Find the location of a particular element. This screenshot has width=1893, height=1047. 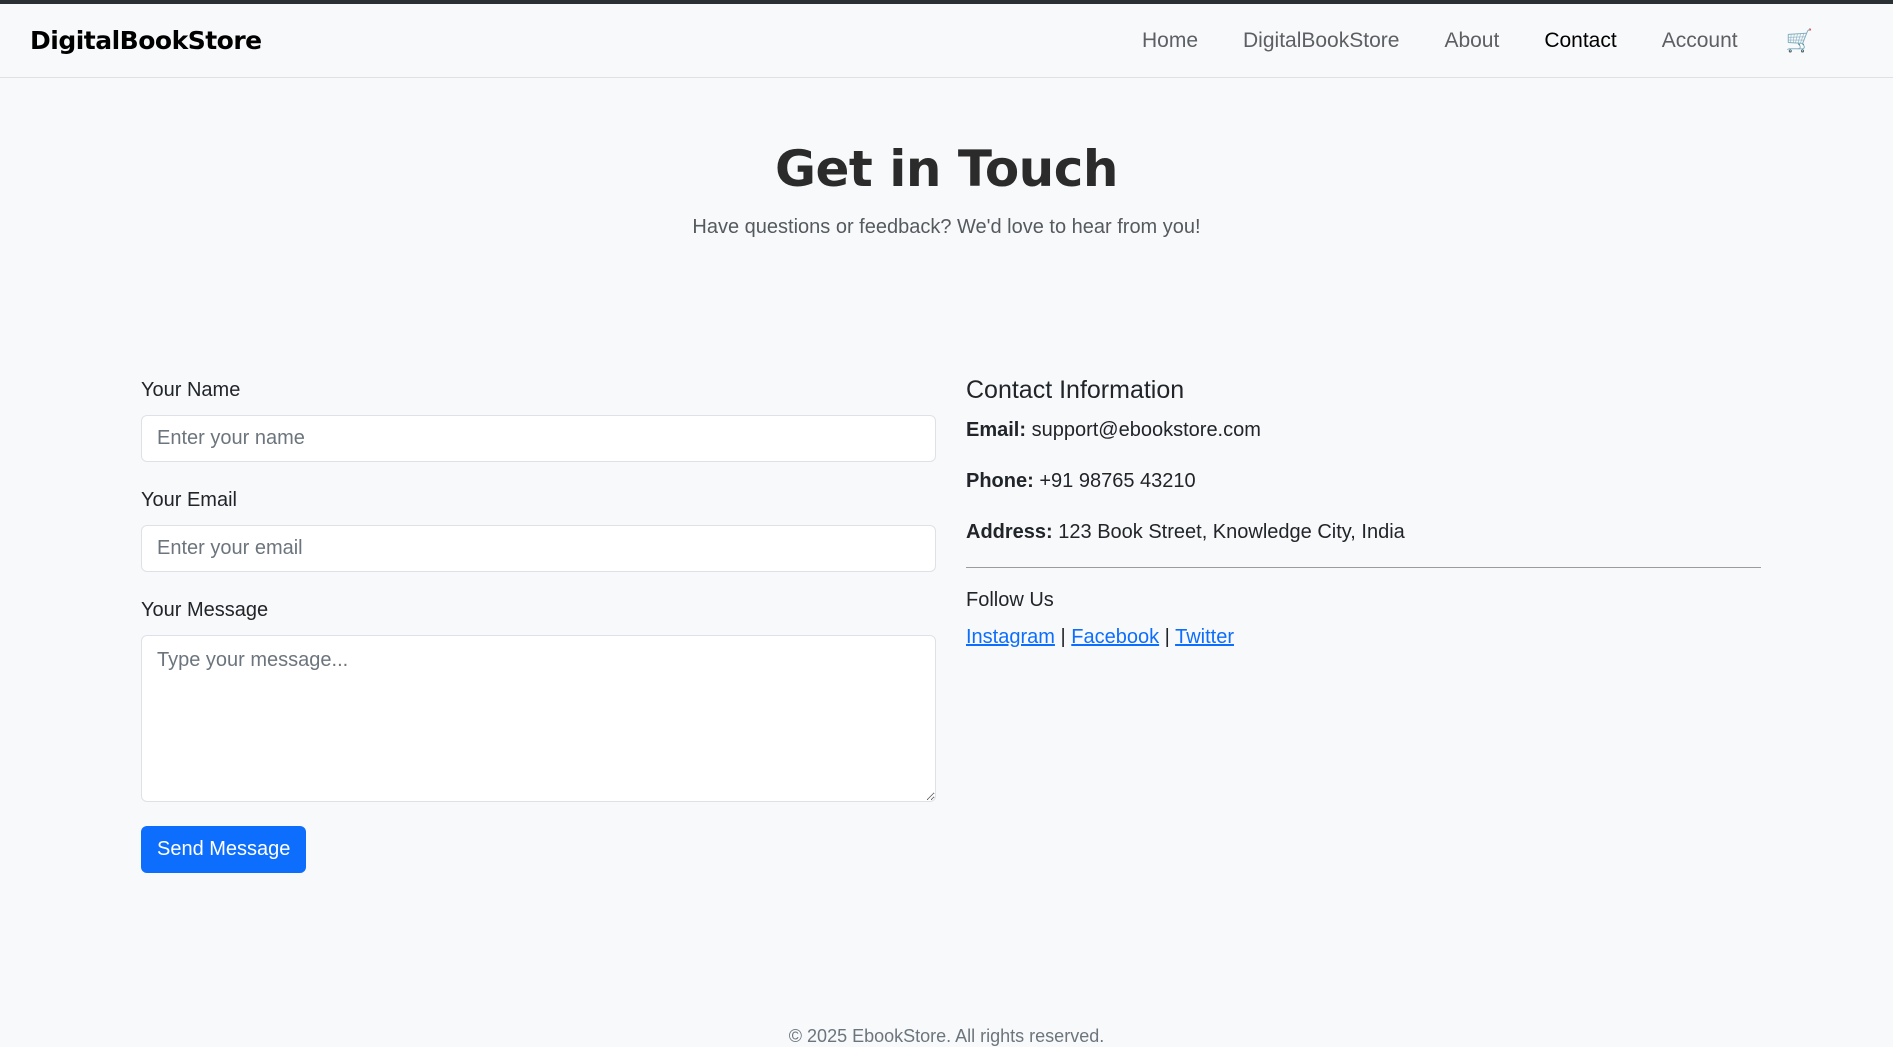

email-label: Your Email is located at coordinates (189, 500).